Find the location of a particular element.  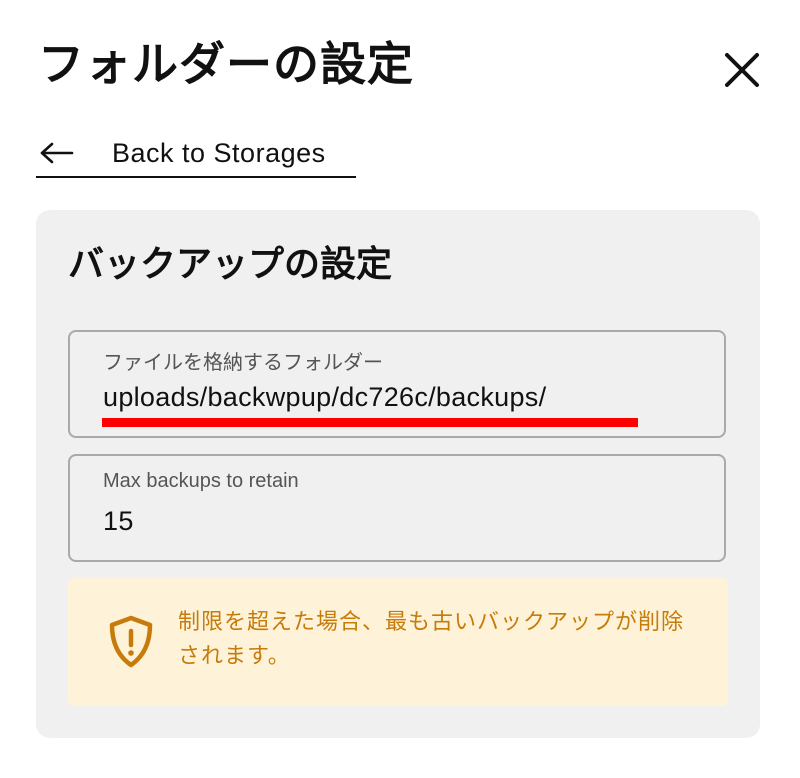

red-highlight-underline is located at coordinates (370, 422).